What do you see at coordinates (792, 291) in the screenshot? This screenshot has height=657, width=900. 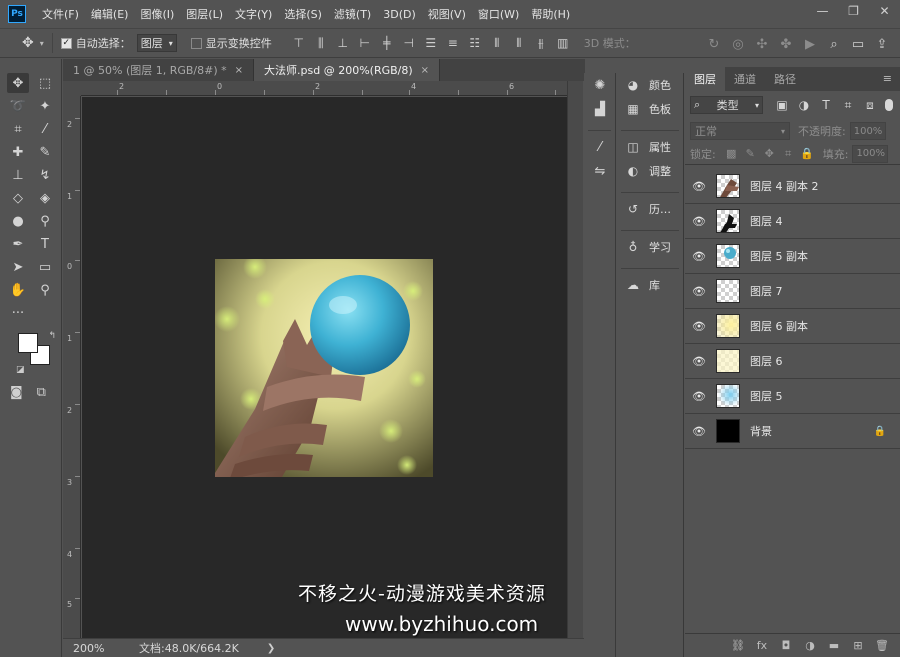 I see `layer-row: 👁 图层 7` at bounding box center [792, 291].